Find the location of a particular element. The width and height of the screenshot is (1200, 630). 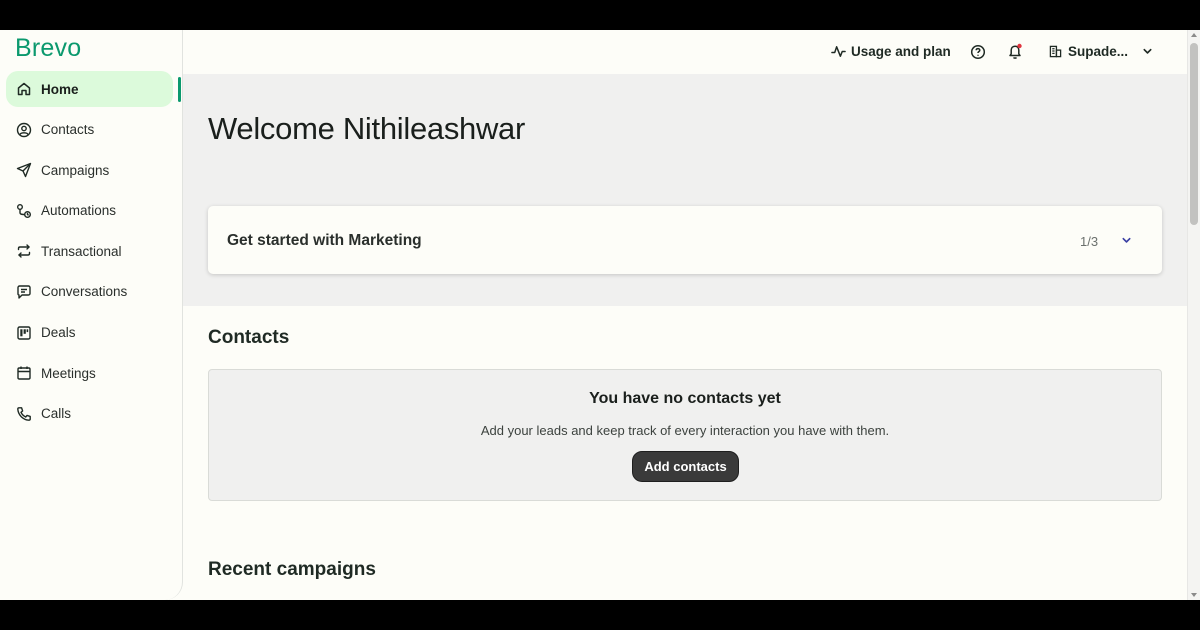

usage-and-plan-button: Usage and plan is located at coordinates (891, 51).